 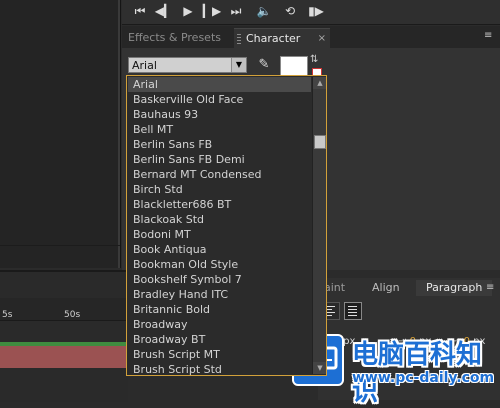 What do you see at coordinates (174, 38) in the screenshot?
I see `tab-effects-presets: Effects & Presets` at bounding box center [174, 38].